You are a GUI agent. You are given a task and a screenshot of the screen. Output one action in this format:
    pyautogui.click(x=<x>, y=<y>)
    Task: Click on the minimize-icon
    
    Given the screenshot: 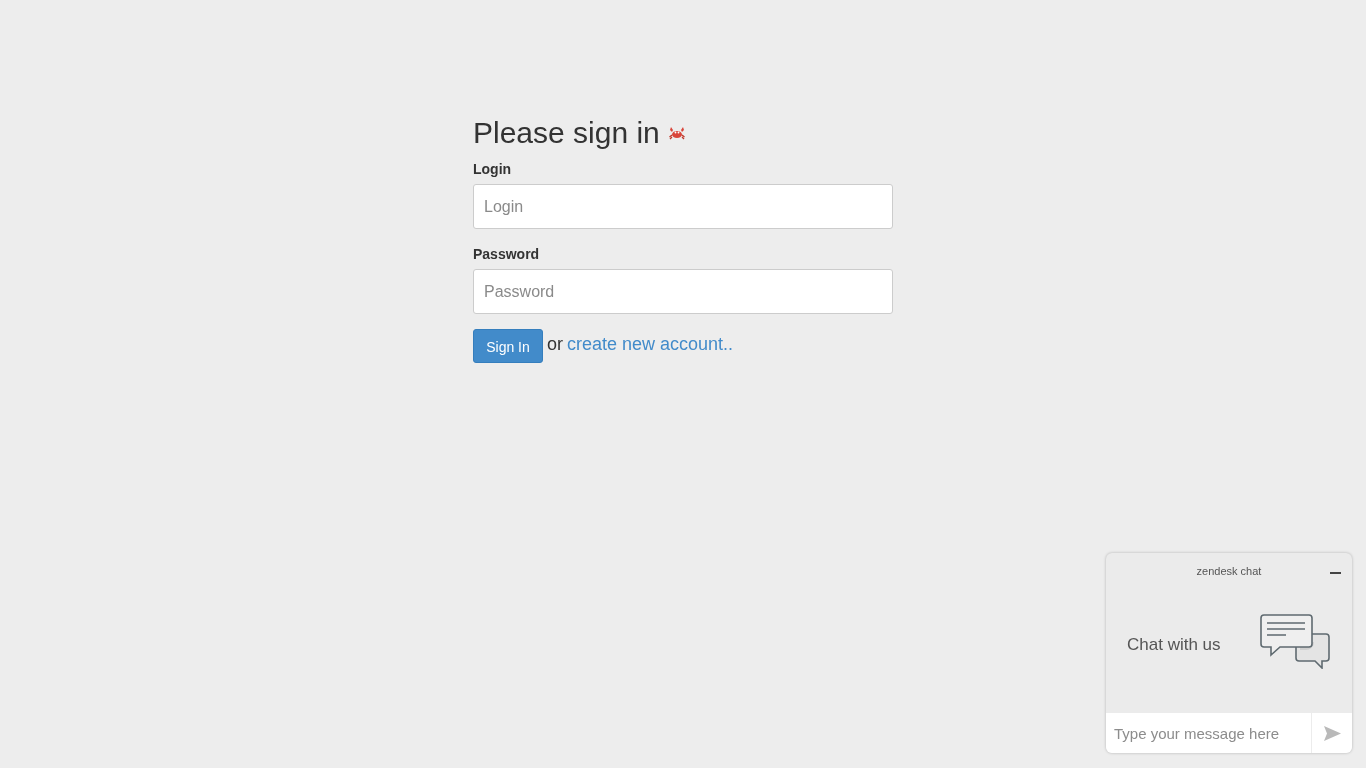 What is the action you would take?
    pyautogui.click(x=1335, y=573)
    